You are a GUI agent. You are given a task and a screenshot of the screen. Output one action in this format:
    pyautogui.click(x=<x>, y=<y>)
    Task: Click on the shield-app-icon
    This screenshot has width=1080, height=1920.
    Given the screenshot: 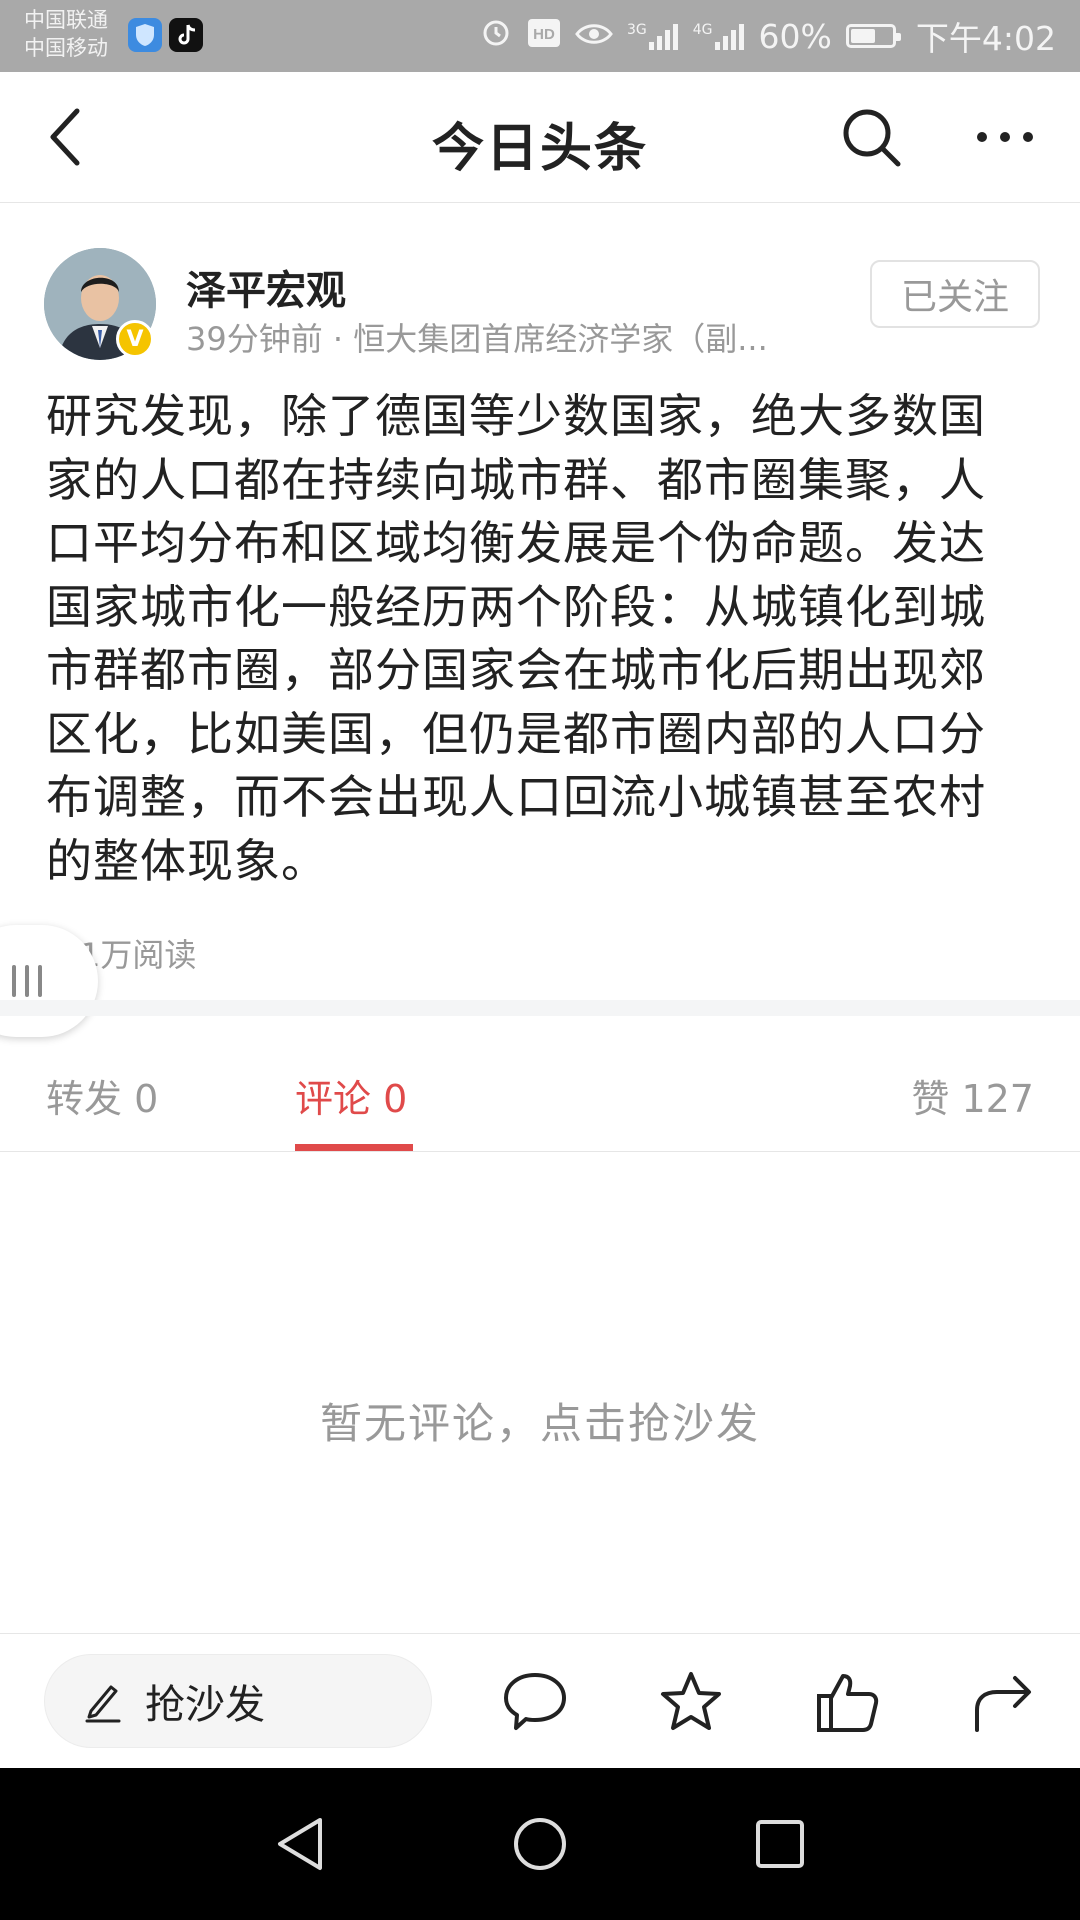 What is the action you would take?
    pyautogui.click(x=145, y=35)
    